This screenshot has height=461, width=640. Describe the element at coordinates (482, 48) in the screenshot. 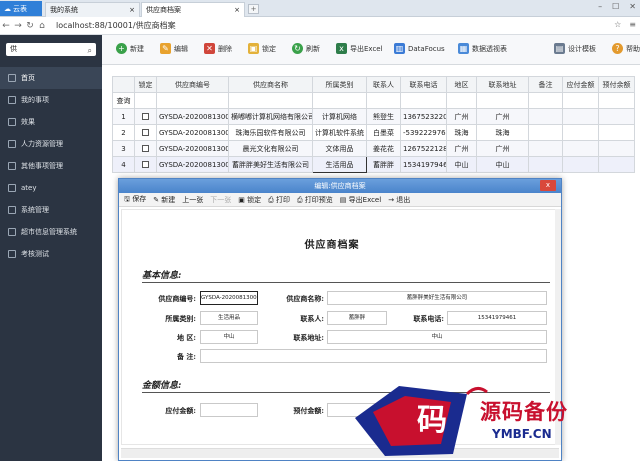

I see `pivot-table-button: ▦ 数据透视表` at that location.